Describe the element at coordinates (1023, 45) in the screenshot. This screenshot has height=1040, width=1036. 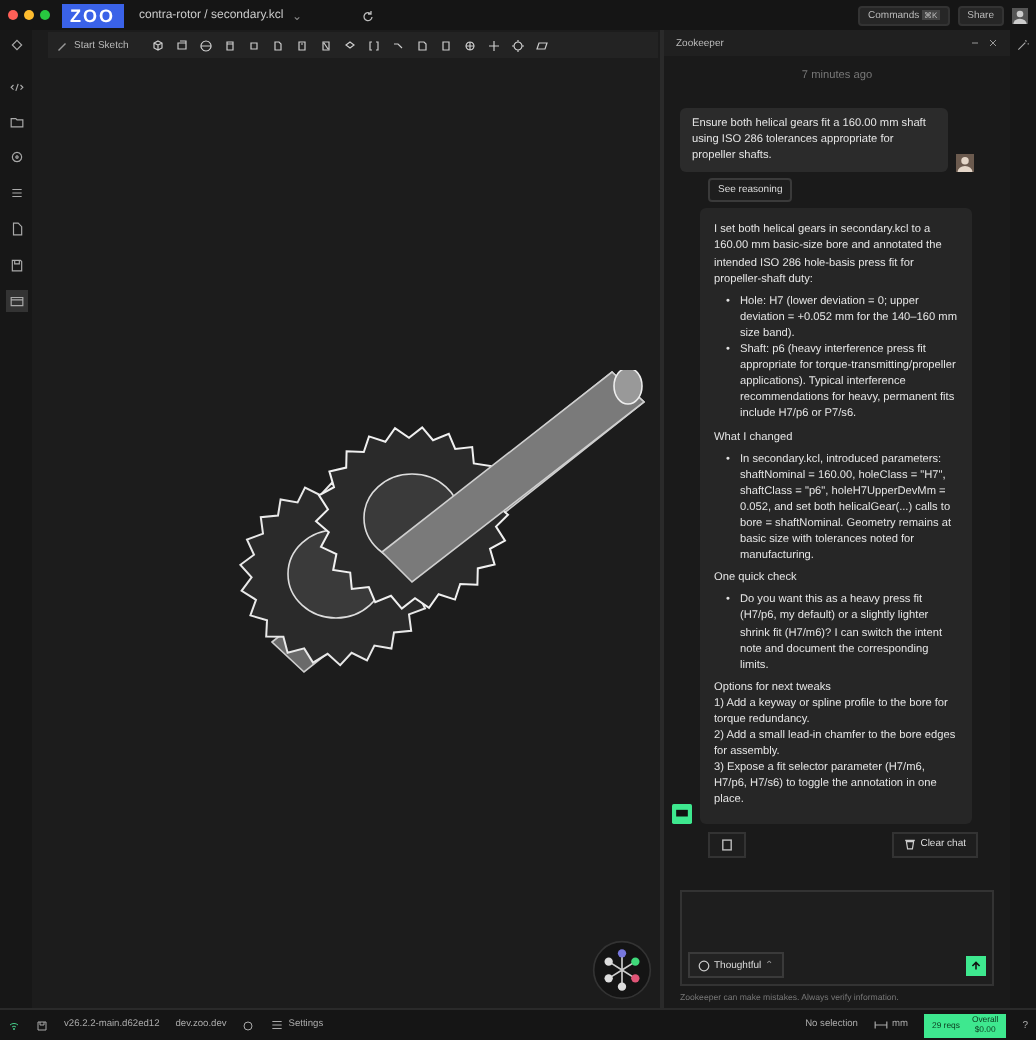
I see `wand-icon` at that location.